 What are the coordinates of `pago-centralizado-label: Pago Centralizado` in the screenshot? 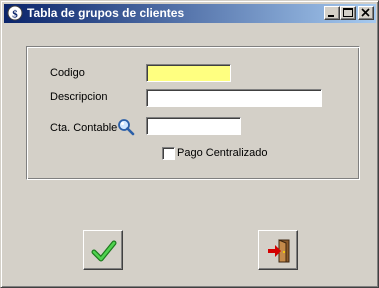 It's located at (222, 153).